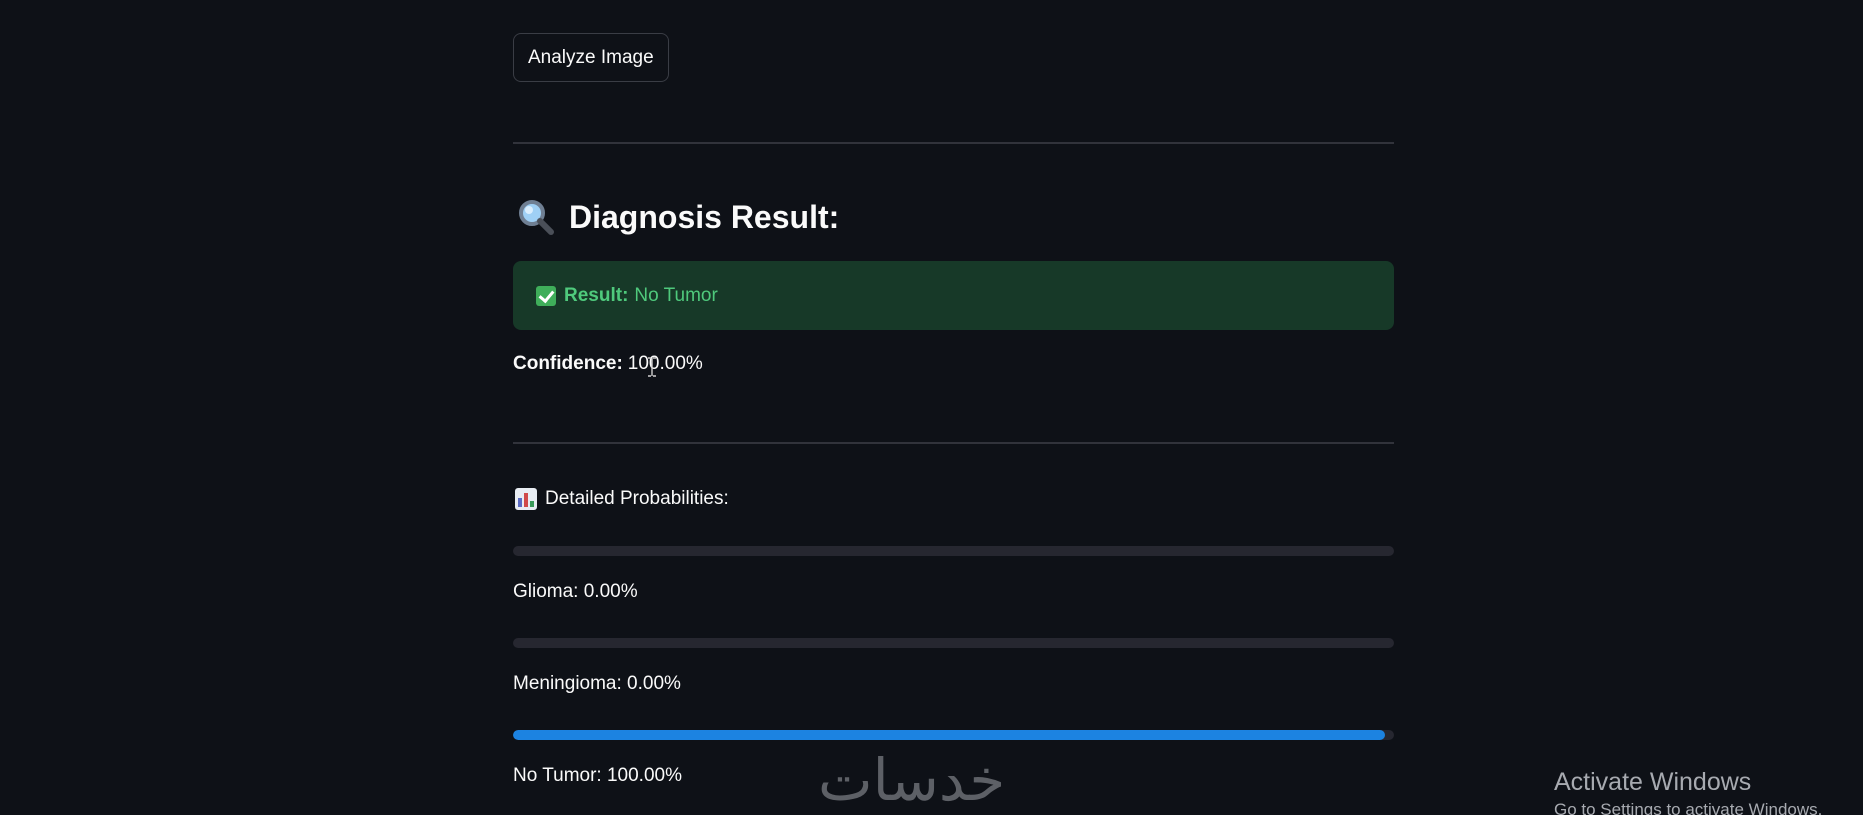  Describe the element at coordinates (652, 367) in the screenshot. I see `text-cursor-icon` at that location.